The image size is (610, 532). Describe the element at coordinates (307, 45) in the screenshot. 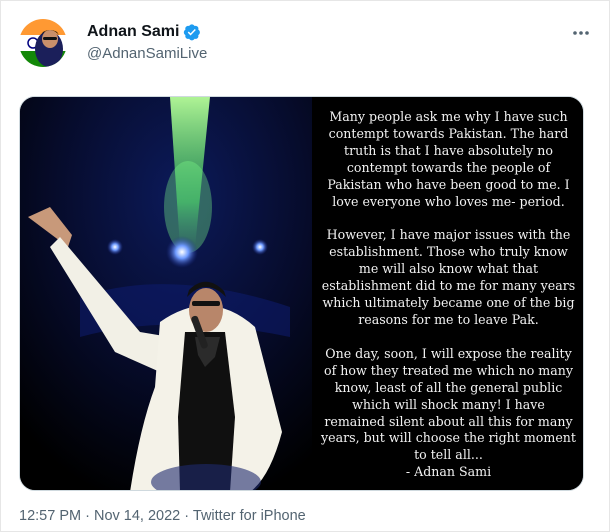

I see `tweet-header: Adnan Sami @AdnanSamiLive` at that location.